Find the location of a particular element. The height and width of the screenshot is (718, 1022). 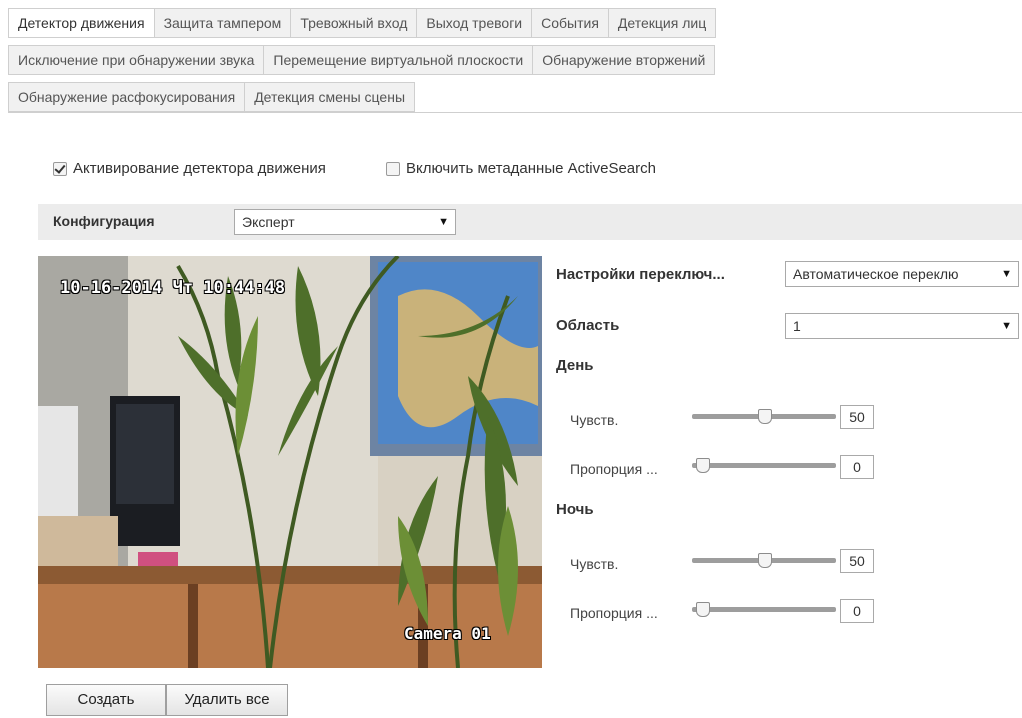

enable-motion-checkbox is located at coordinates (60, 168).